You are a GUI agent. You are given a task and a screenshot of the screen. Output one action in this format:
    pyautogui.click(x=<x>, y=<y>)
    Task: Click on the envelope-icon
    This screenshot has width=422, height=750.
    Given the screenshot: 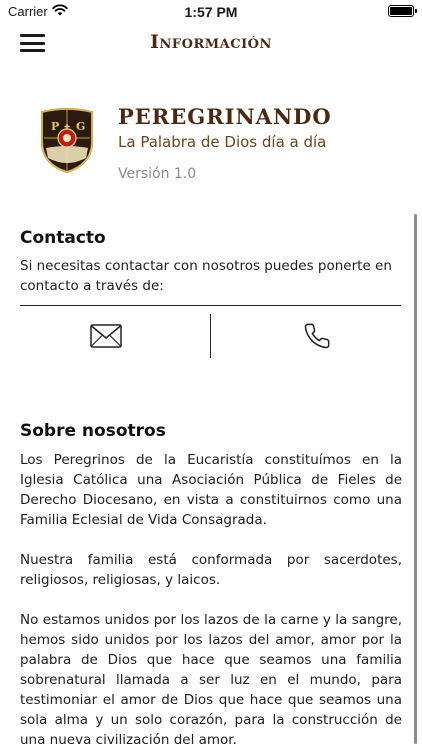 What is the action you would take?
    pyautogui.click(x=106, y=336)
    